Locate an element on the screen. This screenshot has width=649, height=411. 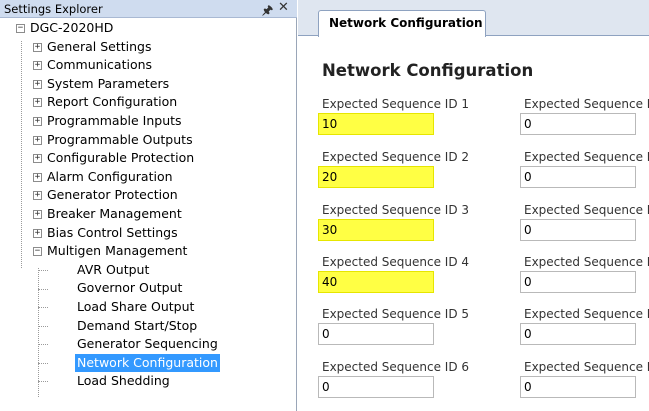
sequence-id-2-input: 20 is located at coordinates (376, 177).